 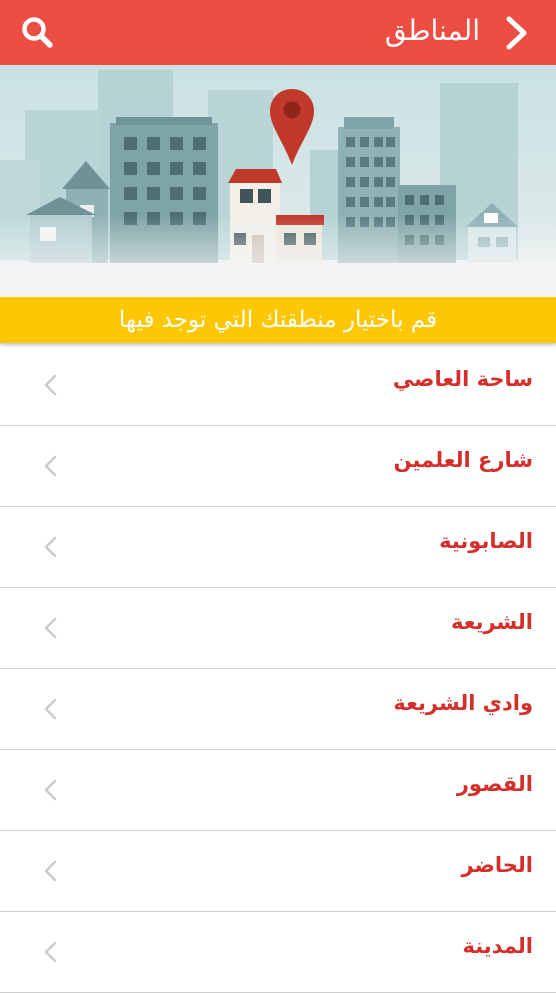 What do you see at coordinates (516, 33) in the screenshot?
I see `chevron-right-icon` at bounding box center [516, 33].